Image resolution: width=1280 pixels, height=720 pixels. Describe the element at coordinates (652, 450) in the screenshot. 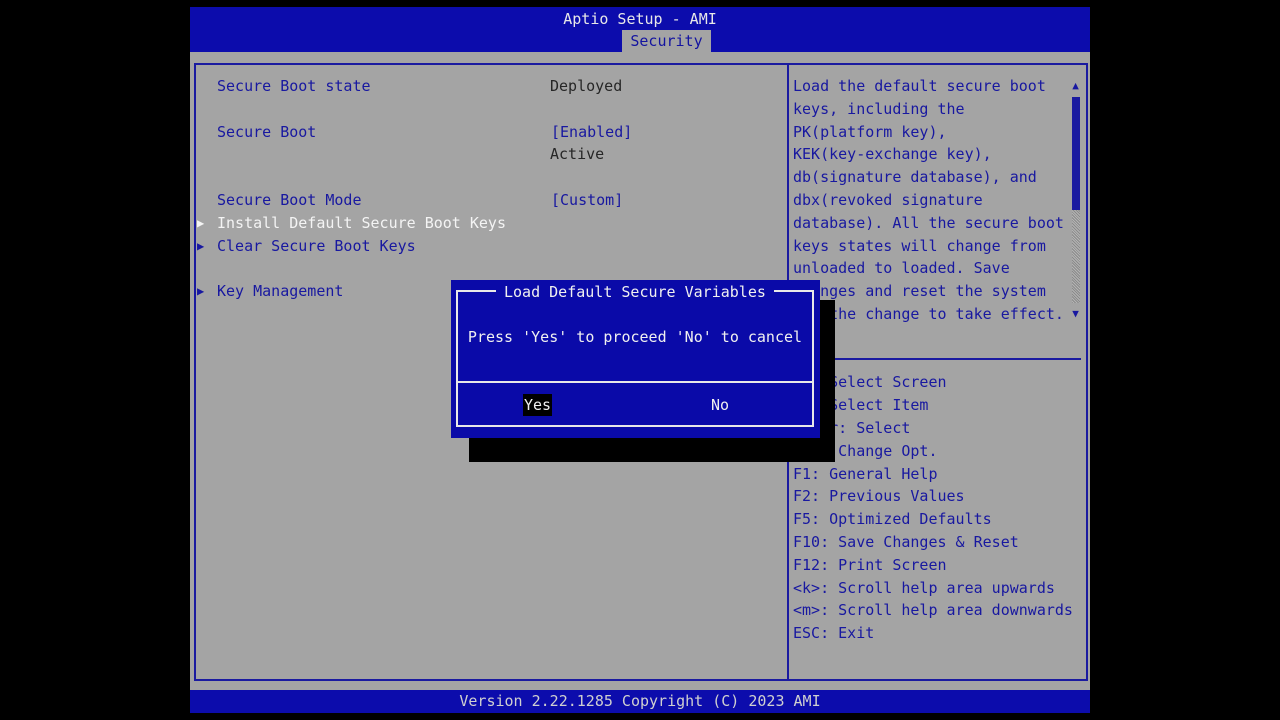

I see `dialog-shadow` at that location.